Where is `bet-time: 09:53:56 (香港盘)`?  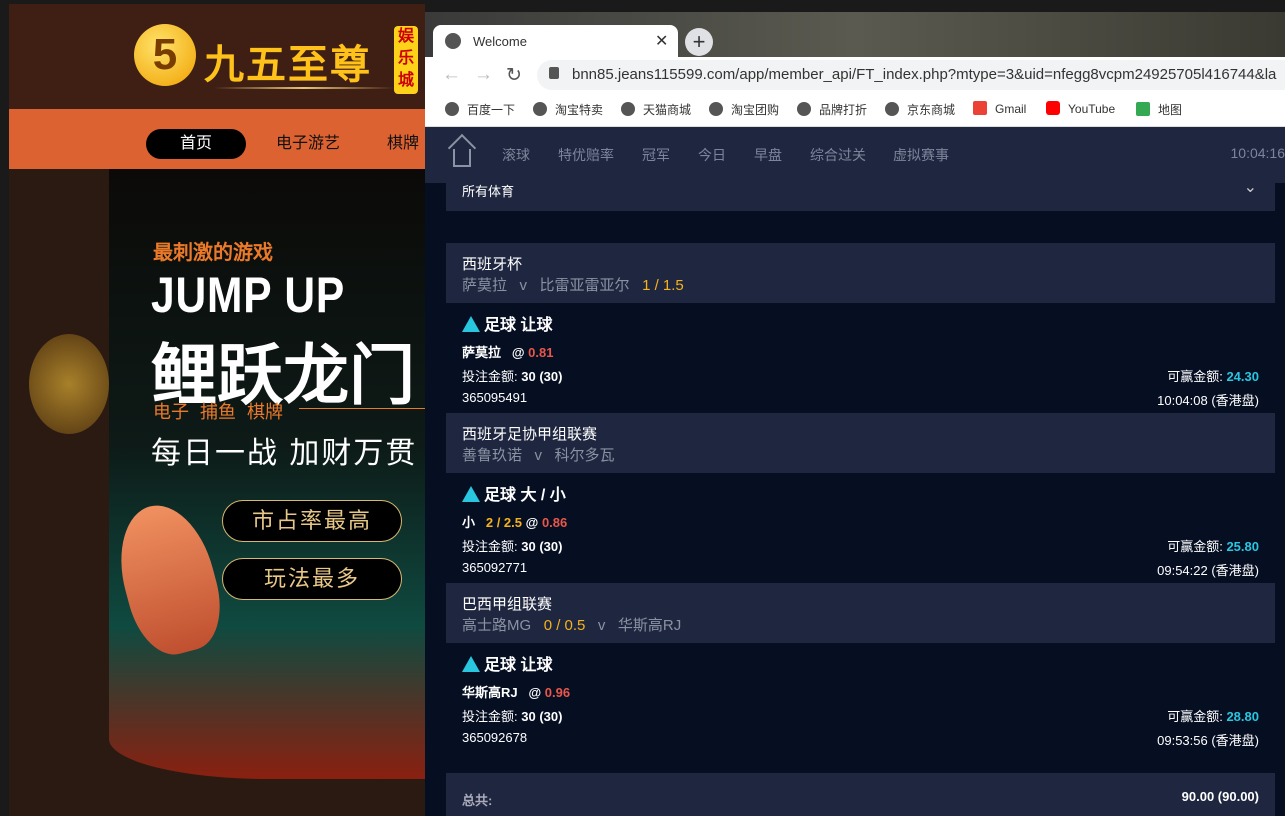 bet-time: 09:53:56 (香港盘) is located at coordinates (1208, 740).